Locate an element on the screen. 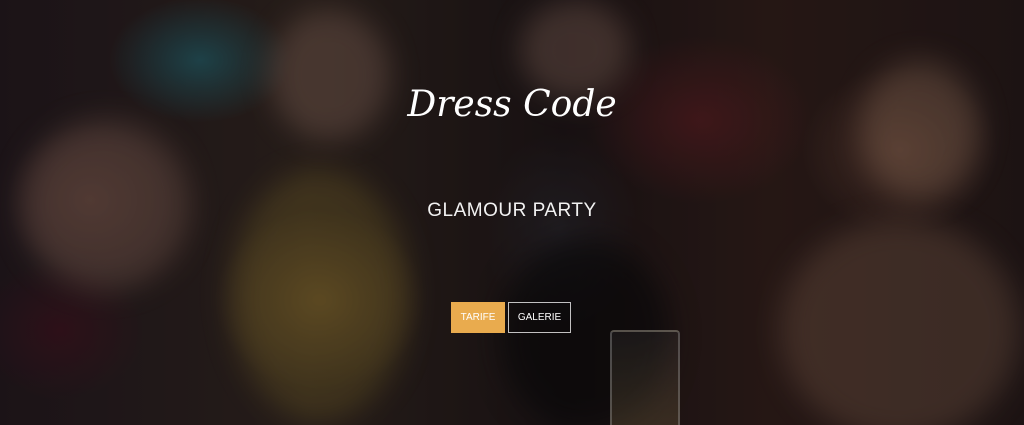  galerie-button: GALERIE is located at coordinates (539, 317).